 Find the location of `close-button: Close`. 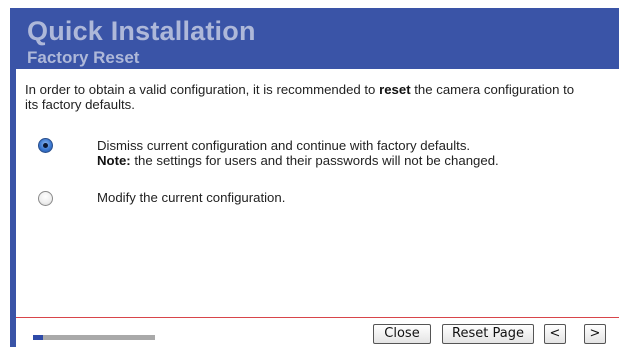

close-button: Close is located at coordinates (402, 334).